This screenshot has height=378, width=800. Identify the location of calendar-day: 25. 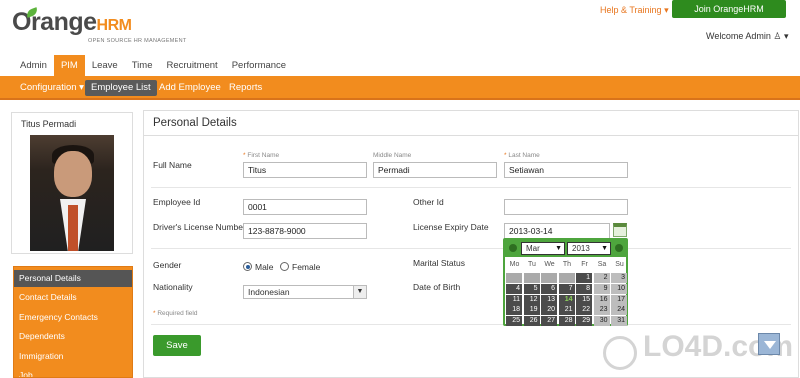
(514, 321).